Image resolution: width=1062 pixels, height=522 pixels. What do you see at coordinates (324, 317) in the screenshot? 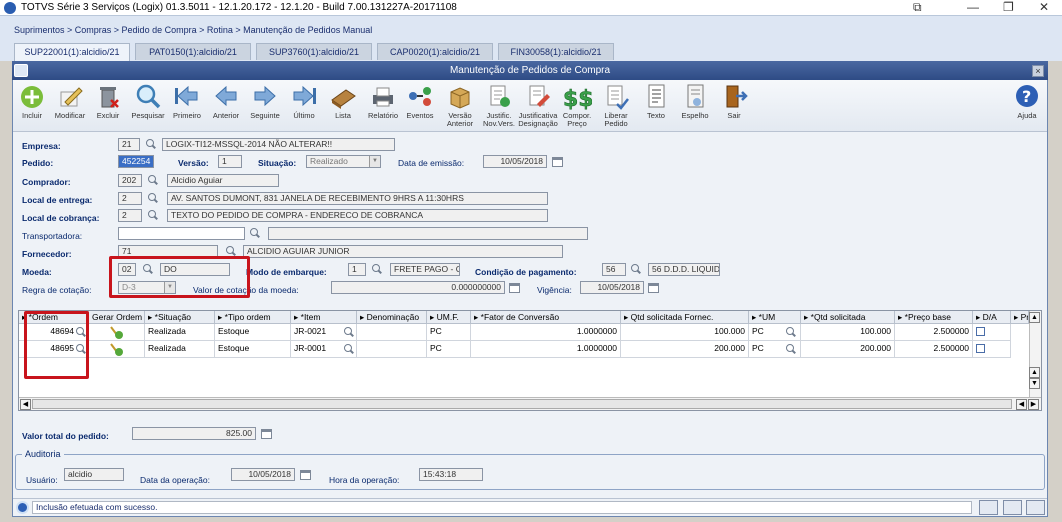
I see `col-item: ▸ *Item` at bounding box center [324, 317].